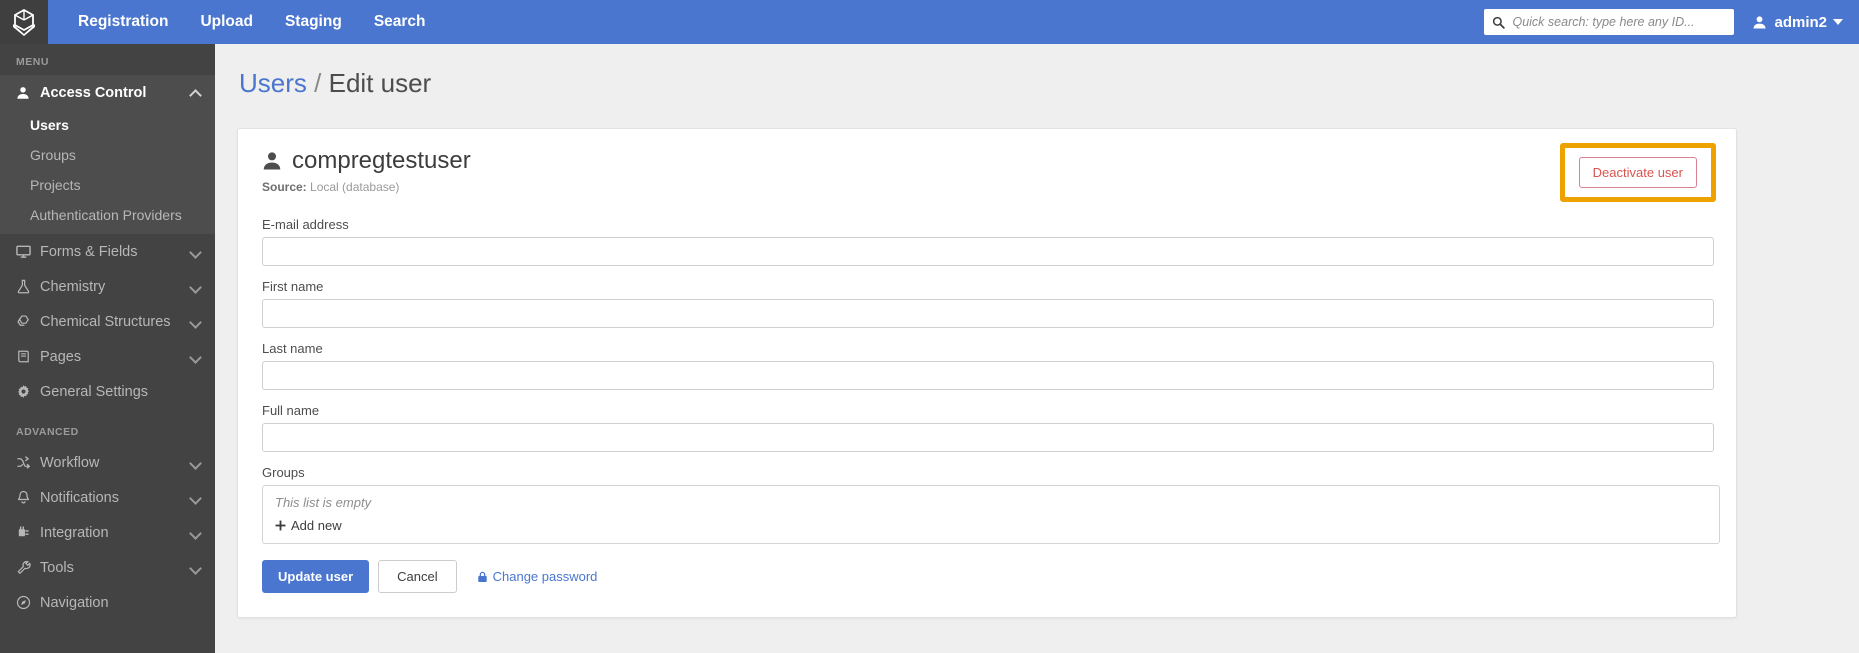  I want to click on cancel-button: Cancel, so click(417, 576).